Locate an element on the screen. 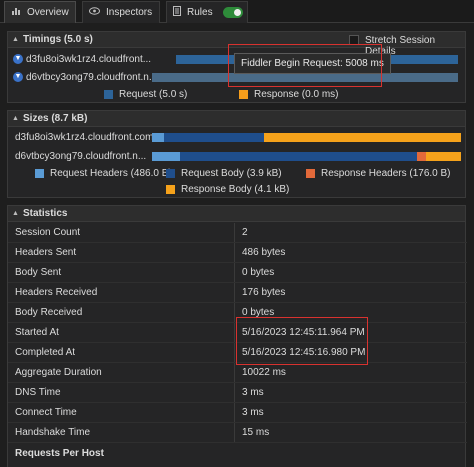 This screenshot has width=474, height=467. stat-label: DNS Time is located at coordinates (38, 392).